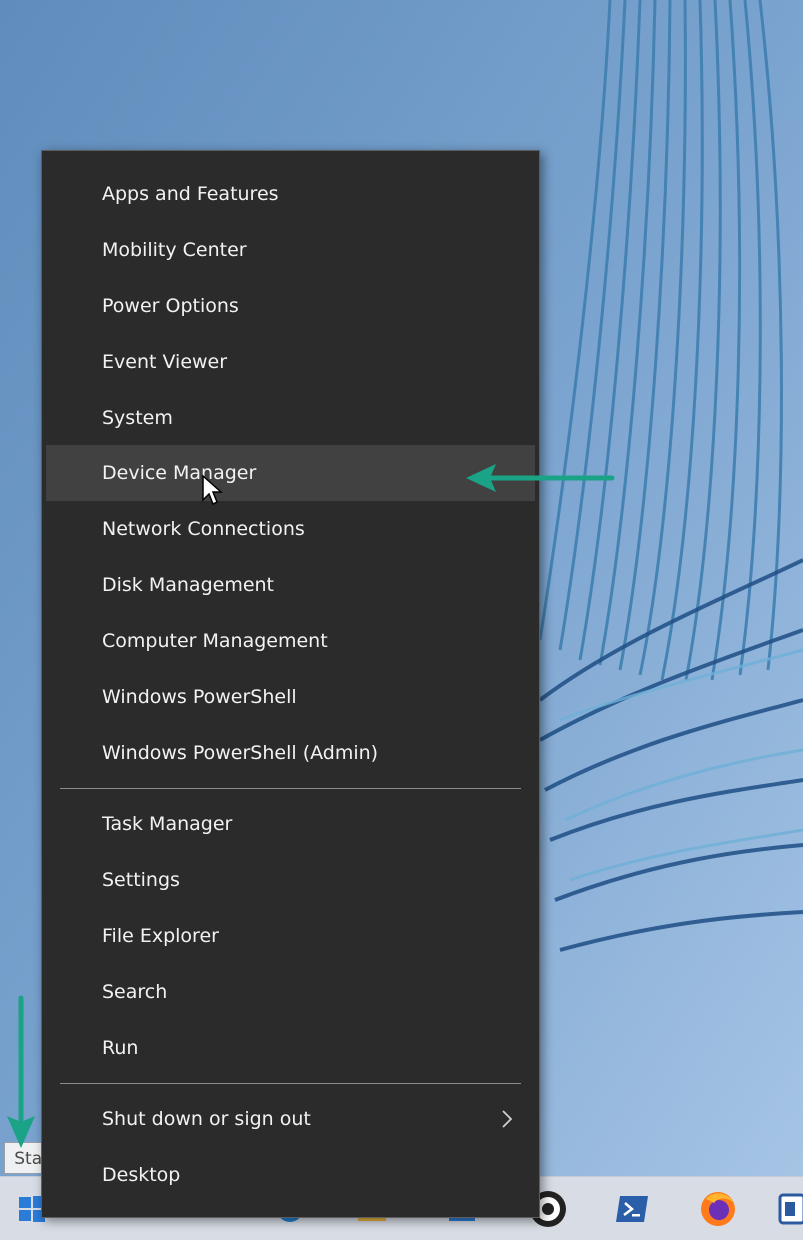 The width and height of the screenshot is (803, 1240). Describe the element at coordinates (507, 1119) in the screenshot. I see `chevron-right-icon` at that location.